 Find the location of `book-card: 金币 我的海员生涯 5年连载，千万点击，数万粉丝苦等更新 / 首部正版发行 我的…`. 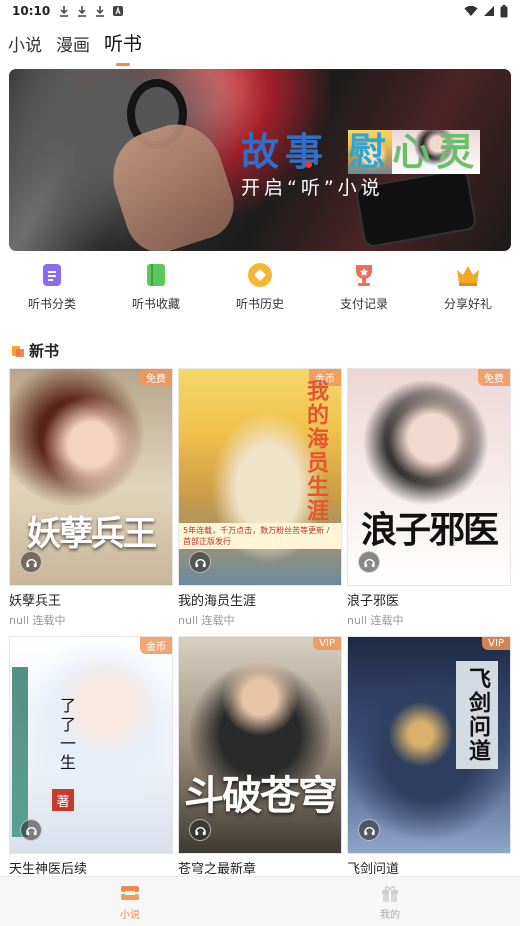

book-card: 金币 我的海员生涯 5年连载，千万点击，数万粉丝苦等更新 / 首部正版发行 我的… is located at coordinates (260, 502).